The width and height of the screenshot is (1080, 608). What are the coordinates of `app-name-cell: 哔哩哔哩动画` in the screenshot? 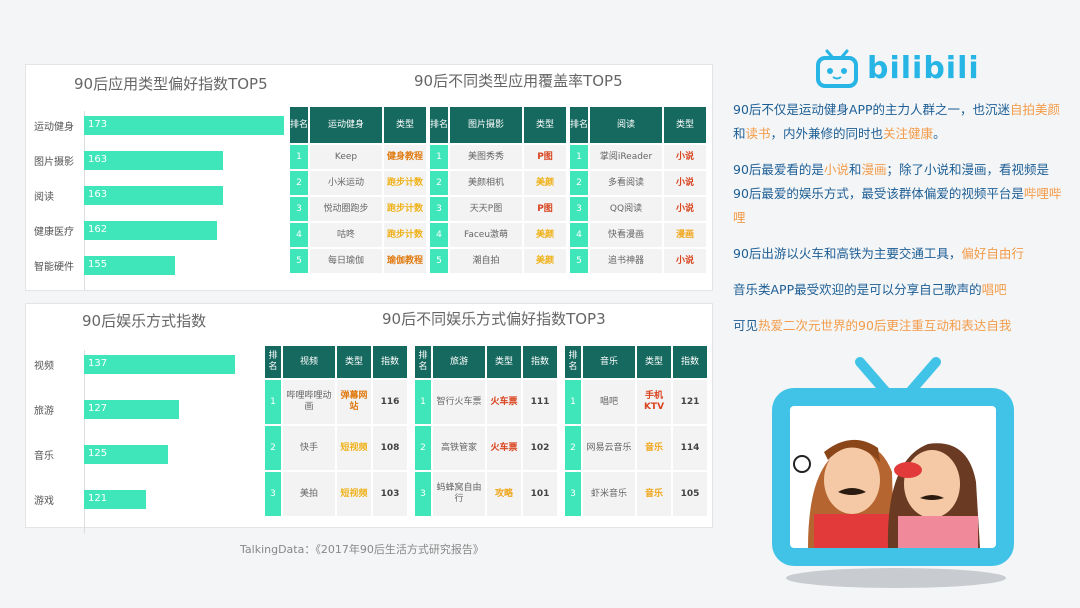 It's located at (309, 402).